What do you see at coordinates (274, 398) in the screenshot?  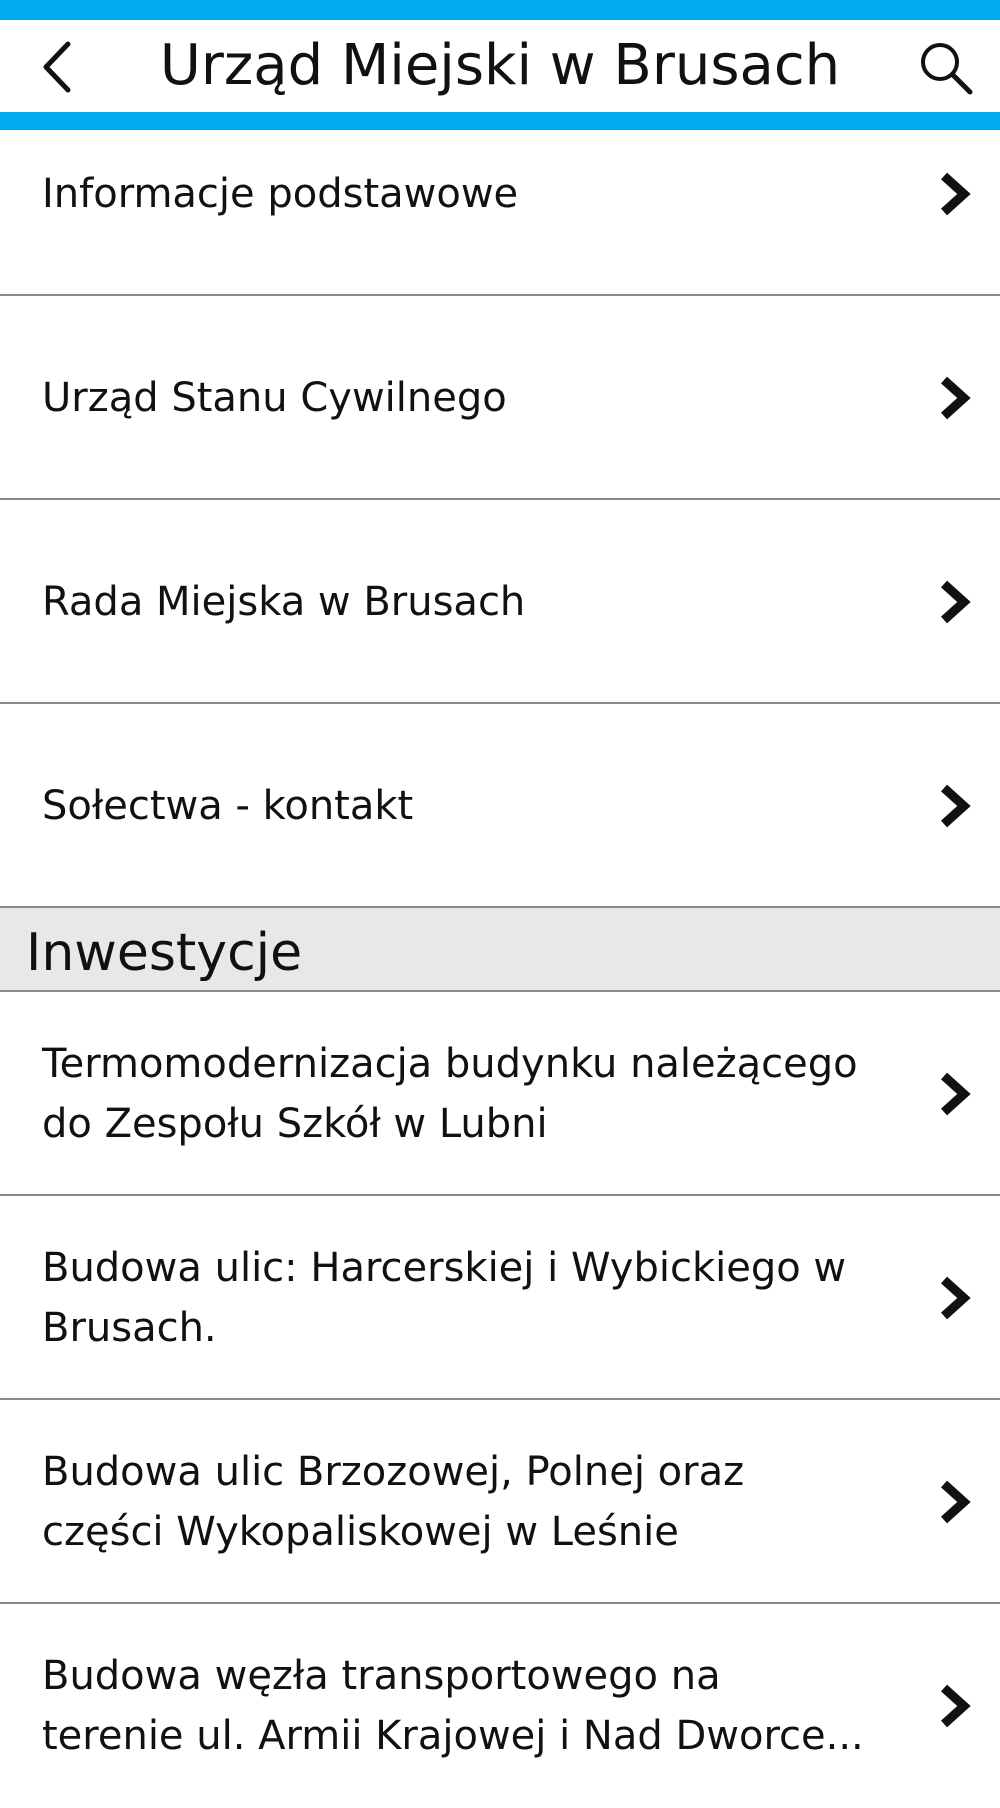 I see `list-item-label: Urząd Stanu Cywilnego` at bounding box center [274, 398].